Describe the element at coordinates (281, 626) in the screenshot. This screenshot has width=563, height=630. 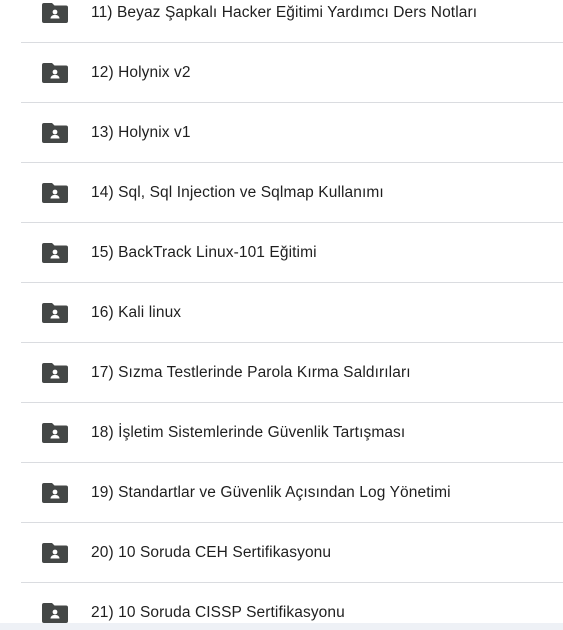
I see `bottom-bar` at that location.